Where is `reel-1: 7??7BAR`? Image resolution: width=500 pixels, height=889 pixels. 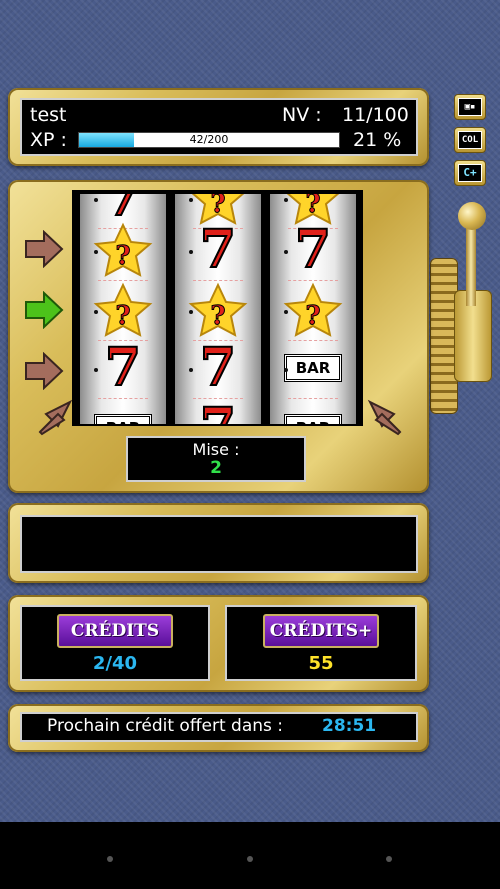 reel-1: 7??7BAR is located at coordinates (123, 309).